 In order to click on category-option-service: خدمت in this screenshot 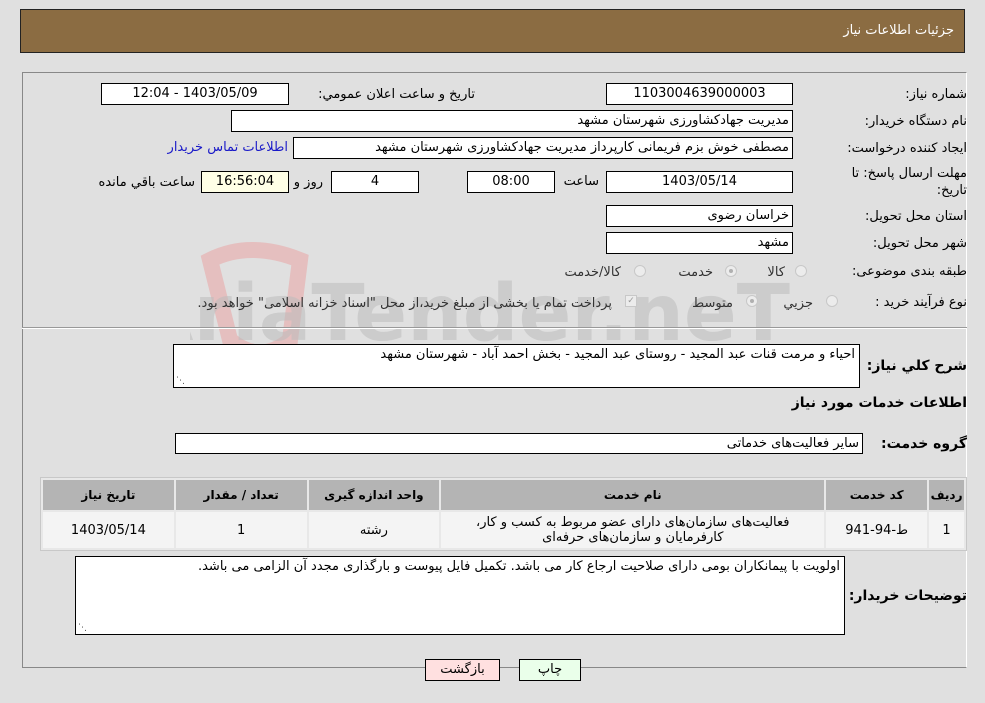, I will do `click(695, 272)`.